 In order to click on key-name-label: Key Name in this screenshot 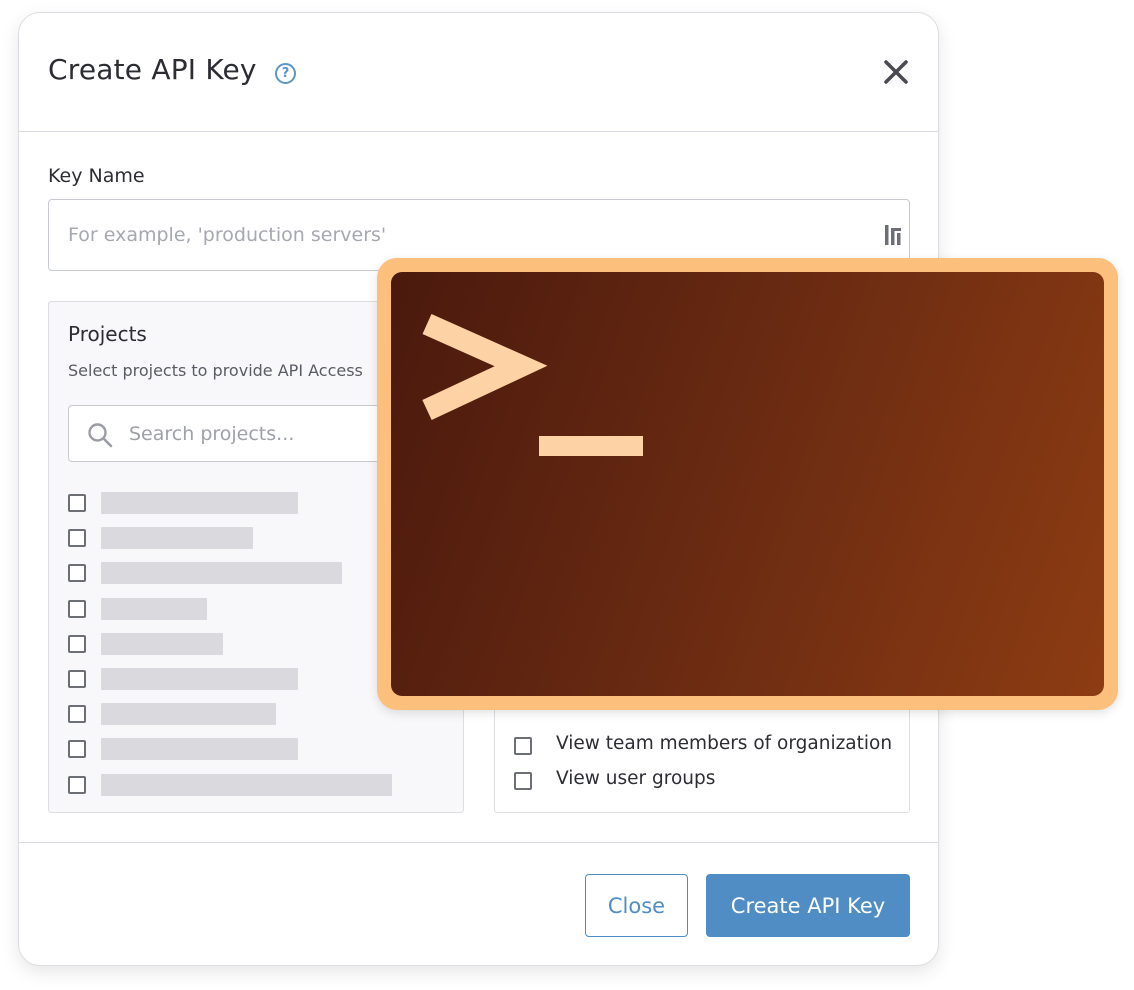, I will do `click(96, 176)`.